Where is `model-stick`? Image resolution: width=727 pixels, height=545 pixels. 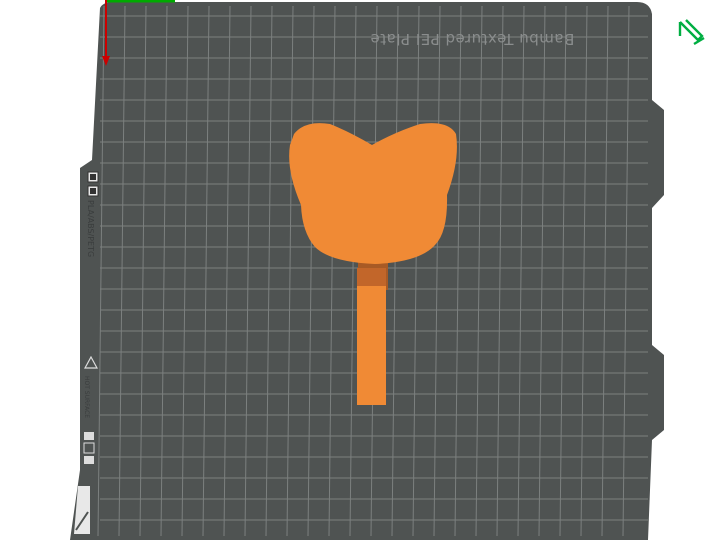
model-stick is located at coordinates (371, 345).